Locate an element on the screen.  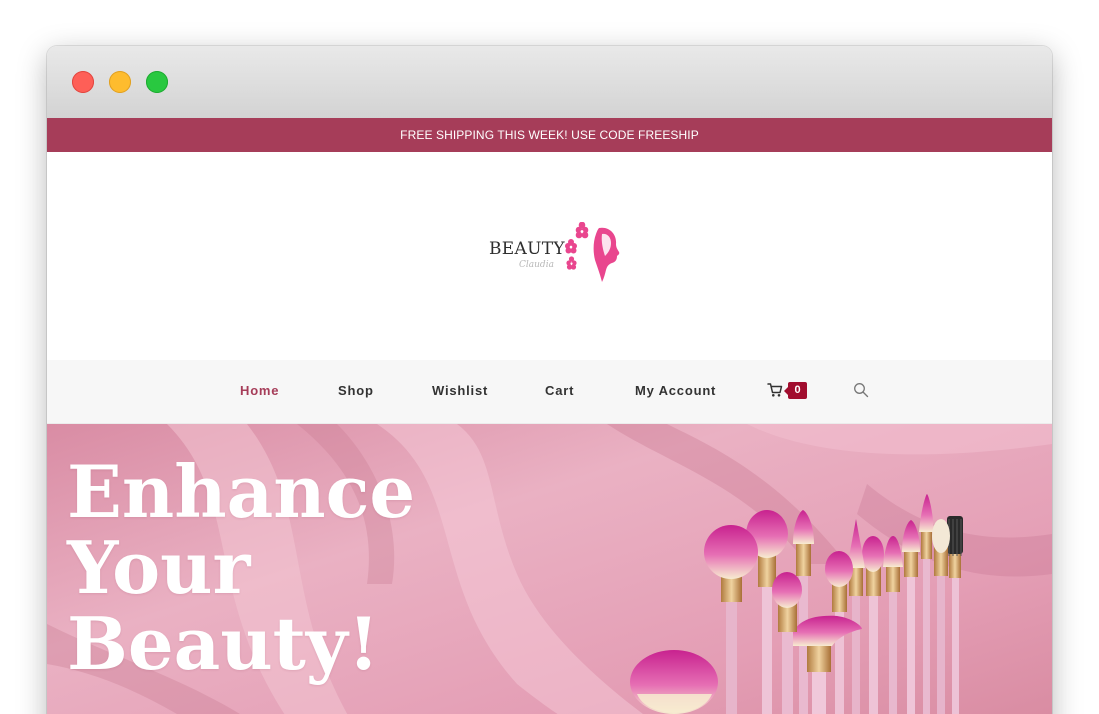
nav-wishlist: Wishlist is located at coordinates (460, 391).